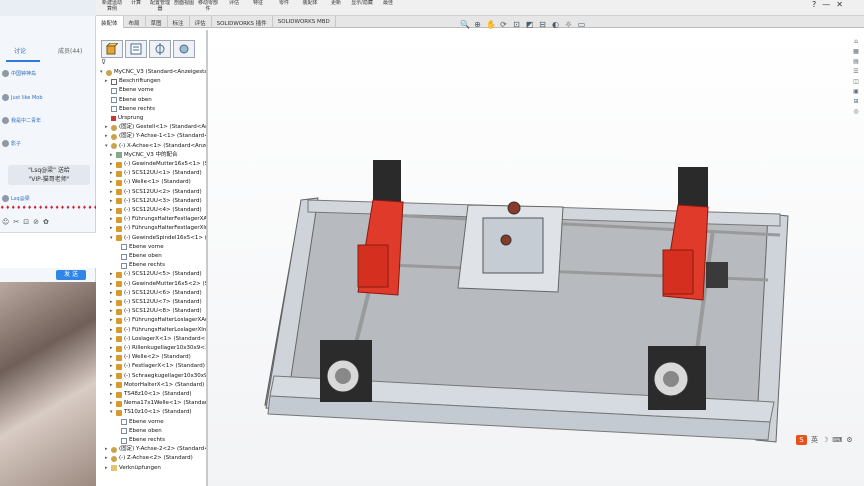  What do you see at coordinates (16, 223) in the screenshot?
I see `scissors-icon: ✂` at bounding box center [16, 223].